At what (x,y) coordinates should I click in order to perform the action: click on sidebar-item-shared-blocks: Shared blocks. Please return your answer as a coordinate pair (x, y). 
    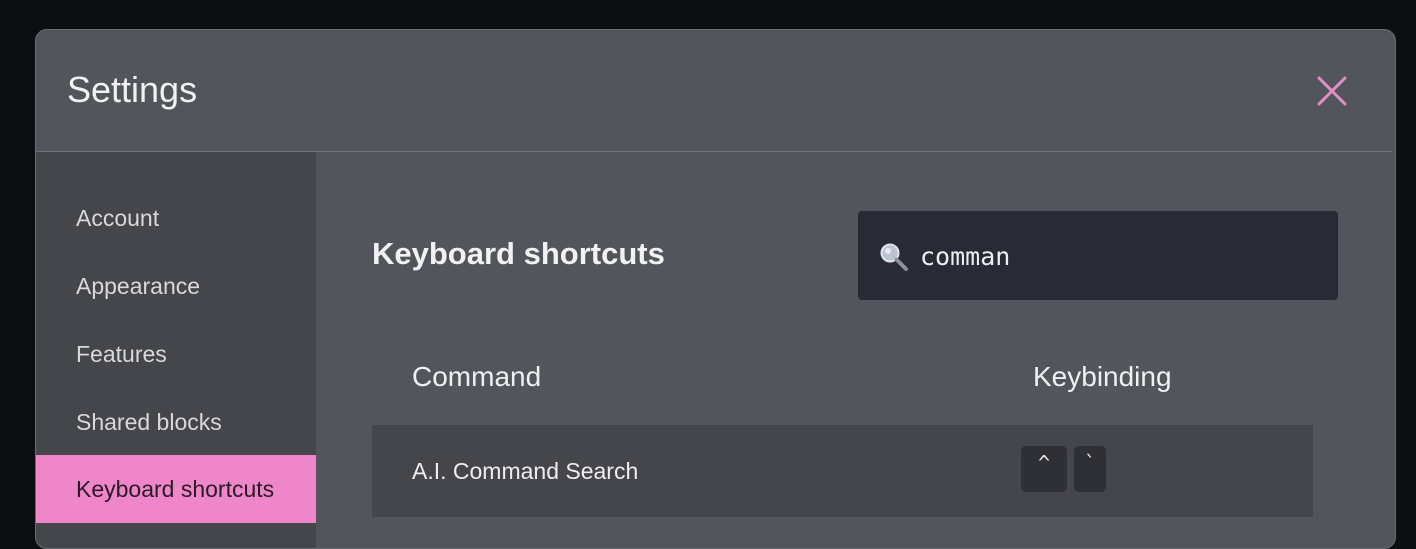
    Looking at the image, I should click on (176, 422).